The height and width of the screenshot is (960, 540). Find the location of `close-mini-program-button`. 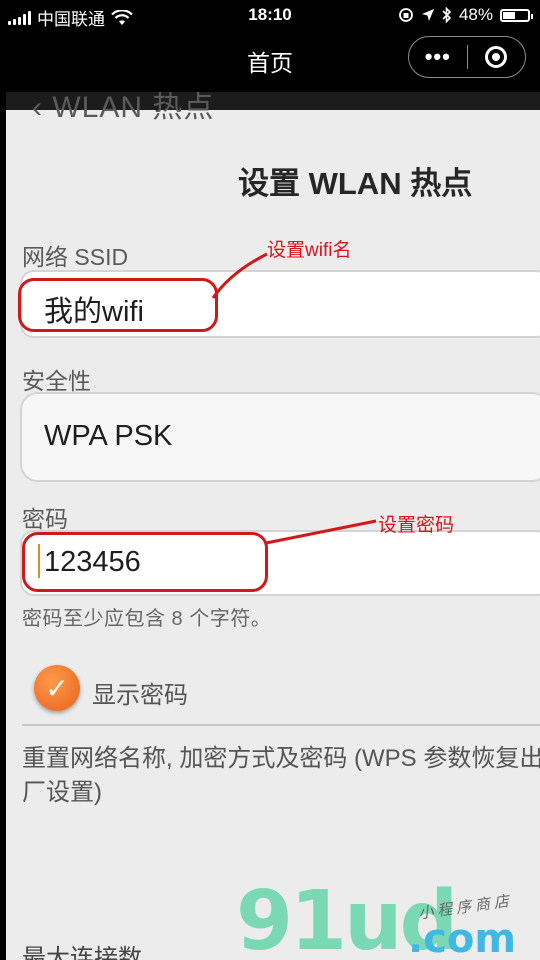

close-mini-program-button is located at coordinates (497, 57).